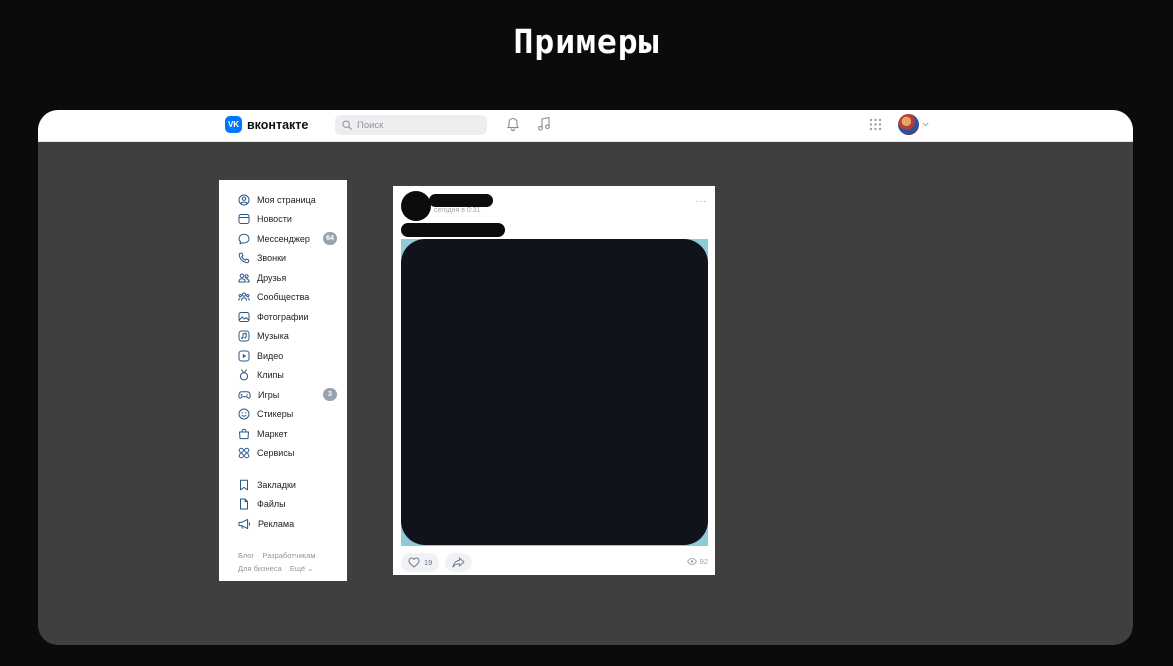 The height and width of the screenshot is (666, 1173). What do you see at coordinates (417, 125) in the screenshot?
I see `search-input` at bounding box center [417, 125].